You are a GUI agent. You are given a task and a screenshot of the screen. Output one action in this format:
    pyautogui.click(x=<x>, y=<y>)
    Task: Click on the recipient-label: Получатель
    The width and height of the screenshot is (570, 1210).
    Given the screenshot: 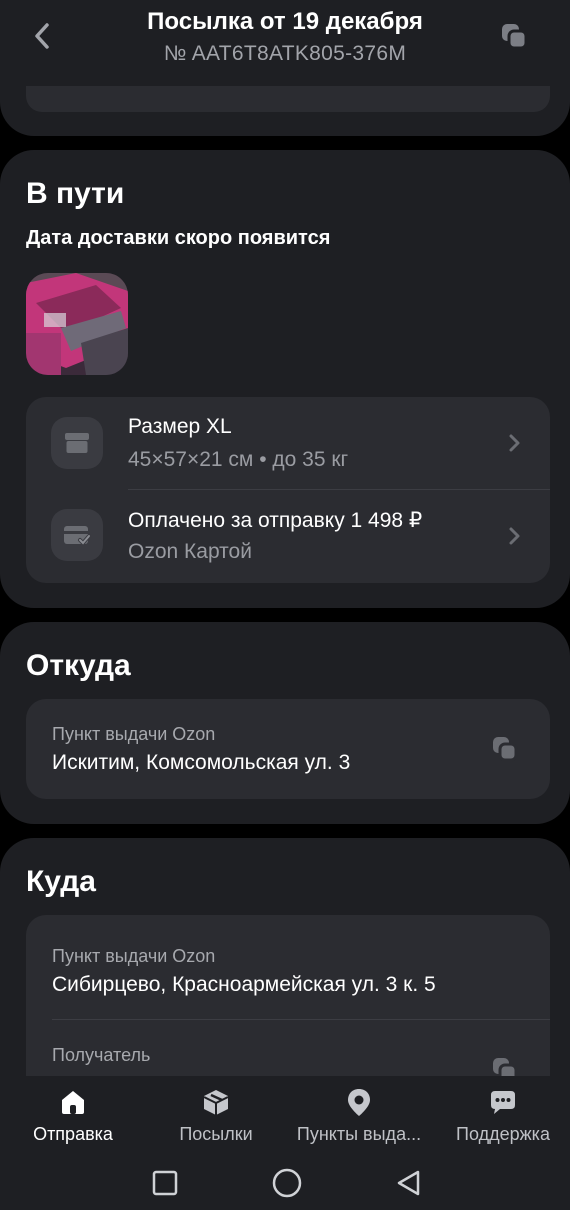 What is the action you would take?
    pyautogui.click(x=101, y=1055)
    